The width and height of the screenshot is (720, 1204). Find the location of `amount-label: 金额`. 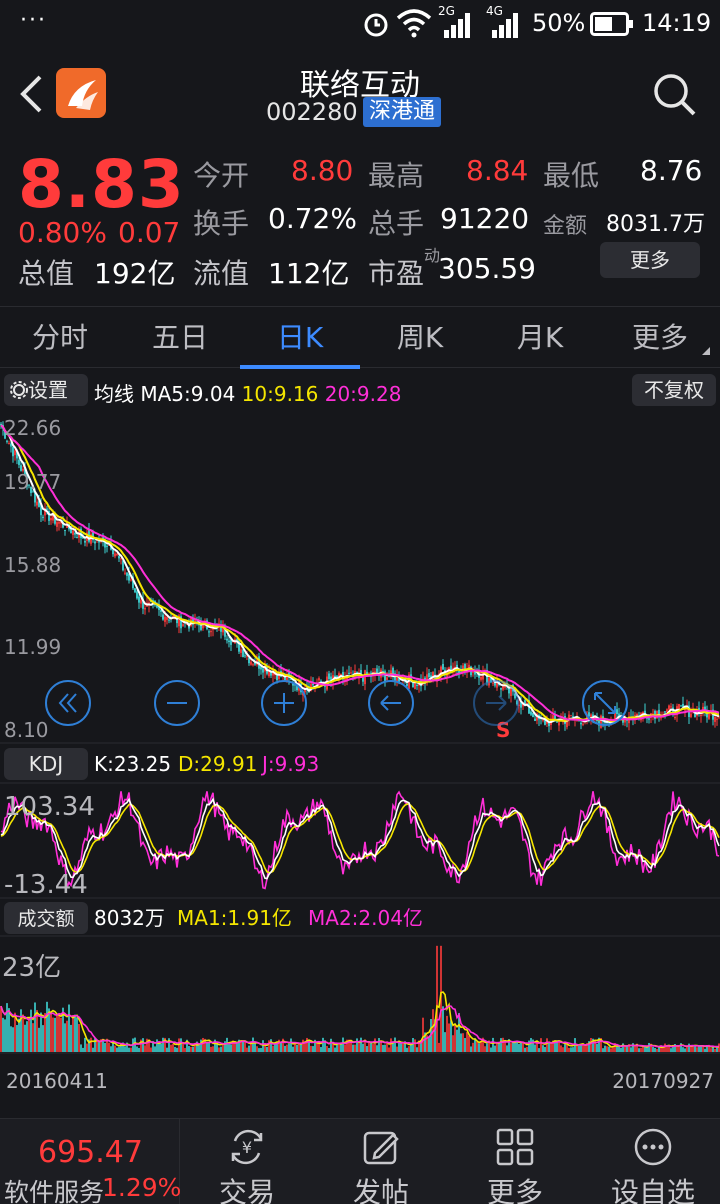

amount-label: 金额 is located at coordinates (565, 226).